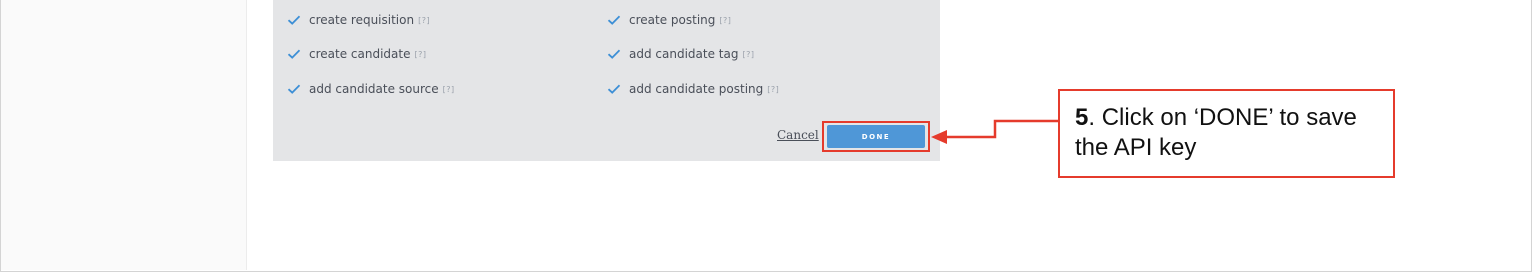  What do you see at coordinates (1216, 132) in the screenshot?
I see `callout-text: . Click on ‘DONE’ to save the API key` at bounding box center [1216, 132].